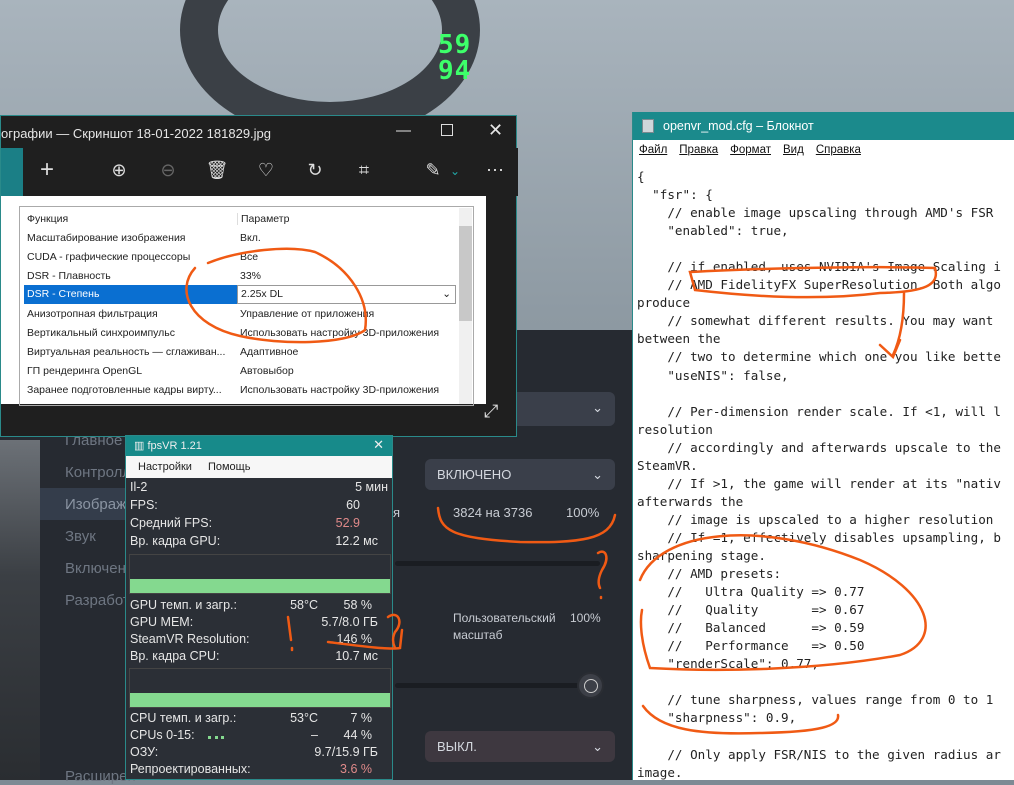 Image resolution: width=1014 pixels, height=785 pixels. What do you see at coordinates (397, 512) in the screenshot?
I see `resolution-label: я` at bounding box center [397, 512].